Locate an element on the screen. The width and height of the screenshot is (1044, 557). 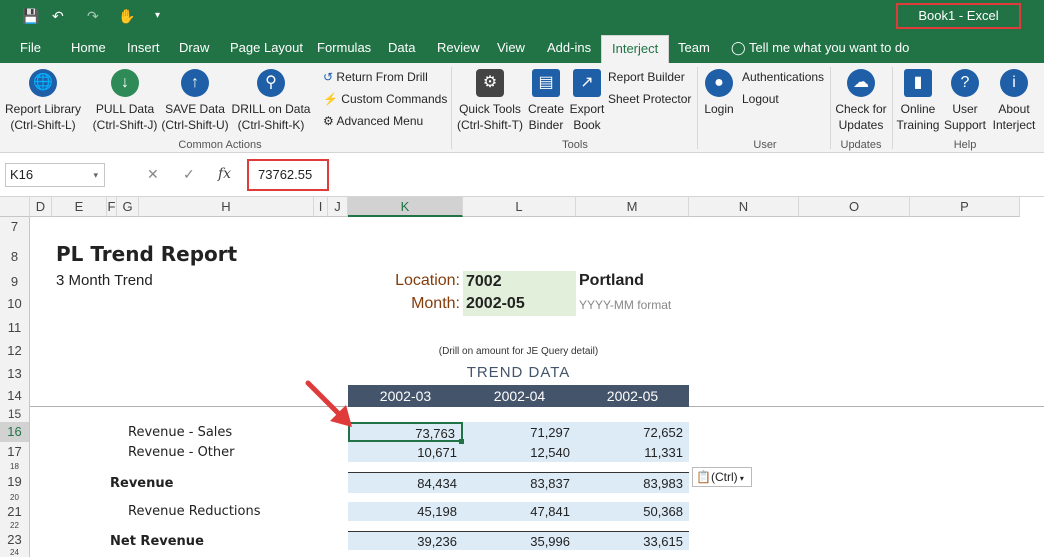
report-builder-button: Report Builder is located at coordinates (646, 77).